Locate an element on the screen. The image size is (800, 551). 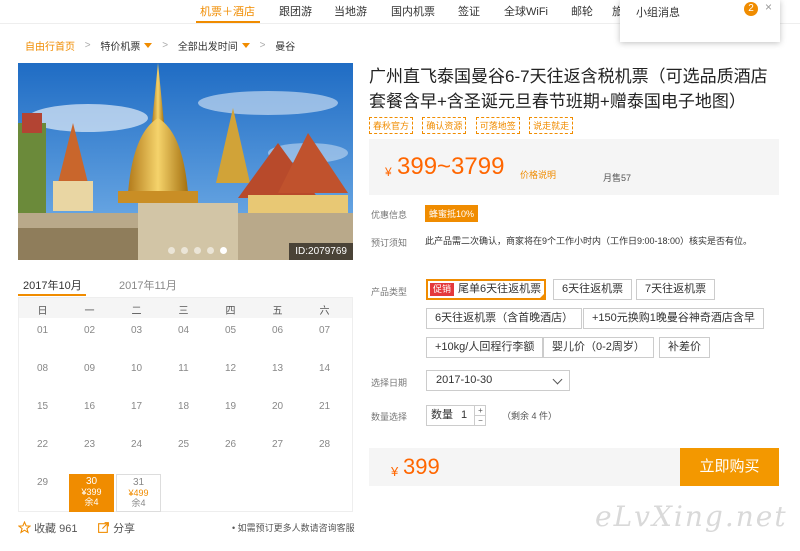
calendar-day: 19 is located at coordinates (230, 406).